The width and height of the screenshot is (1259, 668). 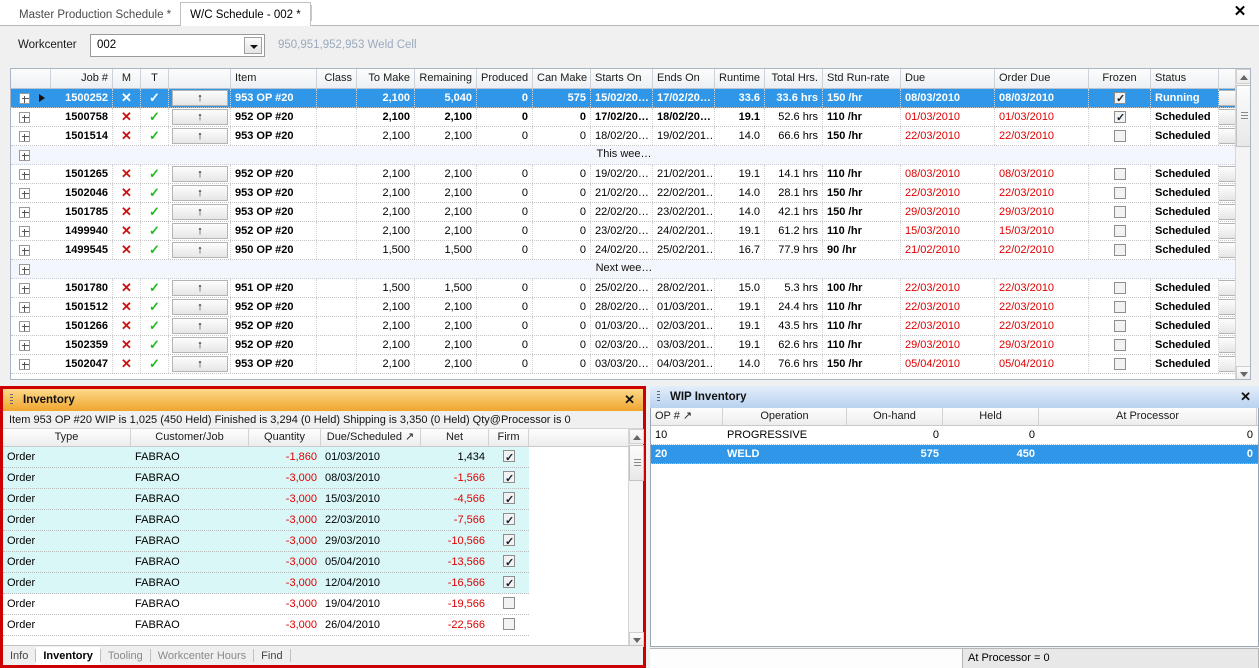 What do you see at coordinates (82, 78) in the screenshot?
I see `column-header-job: Job #` at bounding box center [82, 78].